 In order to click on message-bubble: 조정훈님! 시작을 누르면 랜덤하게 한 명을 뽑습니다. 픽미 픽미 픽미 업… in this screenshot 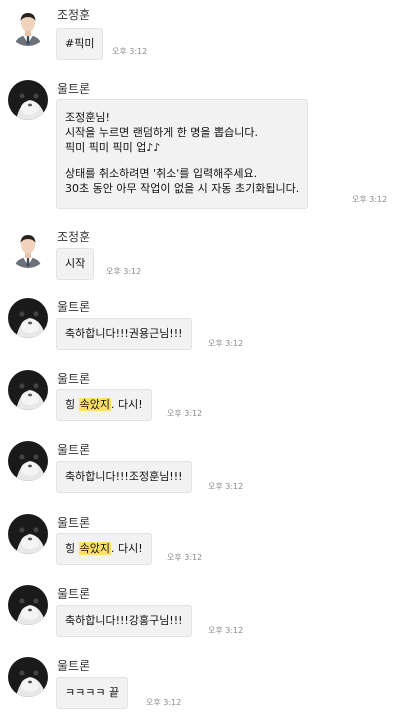, I will do `click(182, 154)`.